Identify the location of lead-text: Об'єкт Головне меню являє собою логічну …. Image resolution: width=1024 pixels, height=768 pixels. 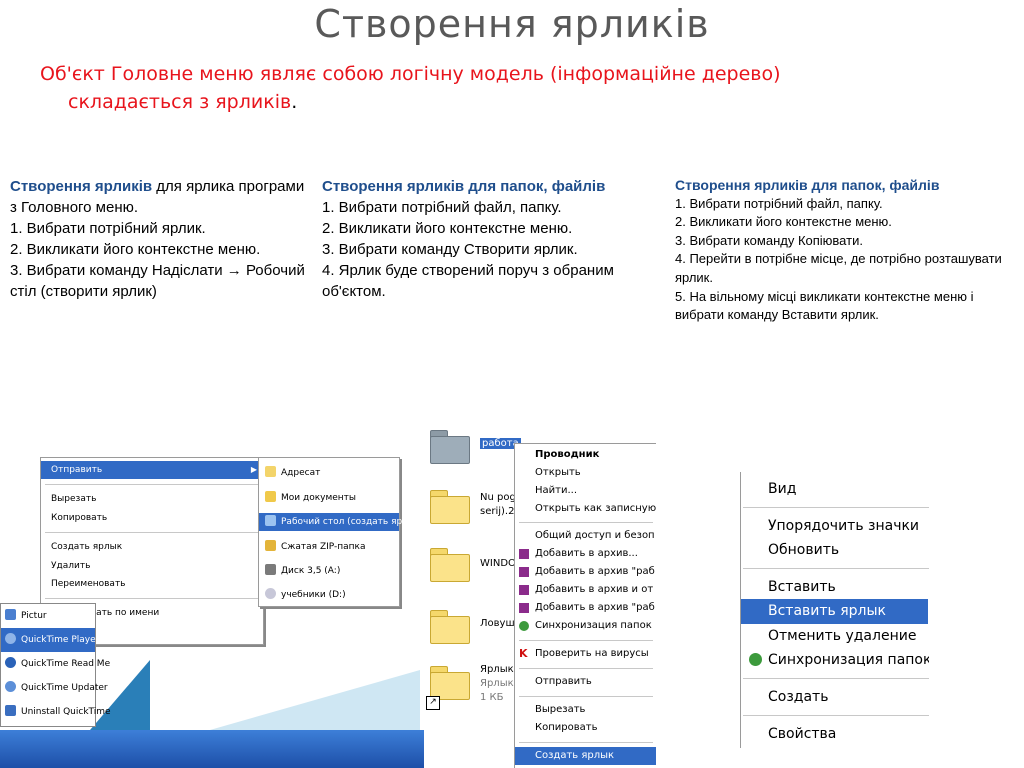
(490, 88).